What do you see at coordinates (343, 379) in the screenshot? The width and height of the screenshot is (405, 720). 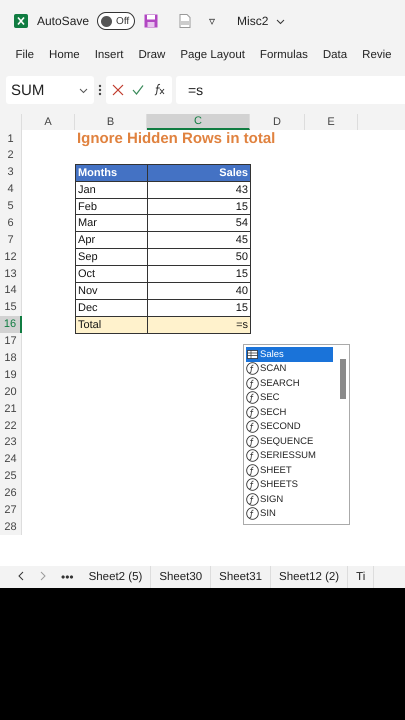 I see `scrollbar-thumb` at bounding box center [343, 379].